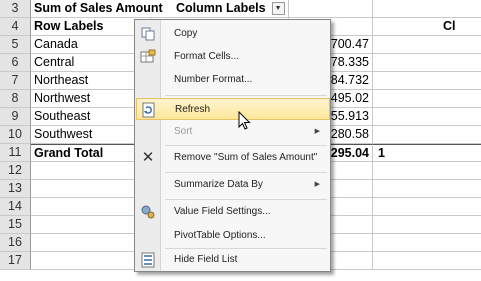  I want to click on menu-item-remove-field: ✕ Remove "Sum of Sales Amount", so click(233, 158).